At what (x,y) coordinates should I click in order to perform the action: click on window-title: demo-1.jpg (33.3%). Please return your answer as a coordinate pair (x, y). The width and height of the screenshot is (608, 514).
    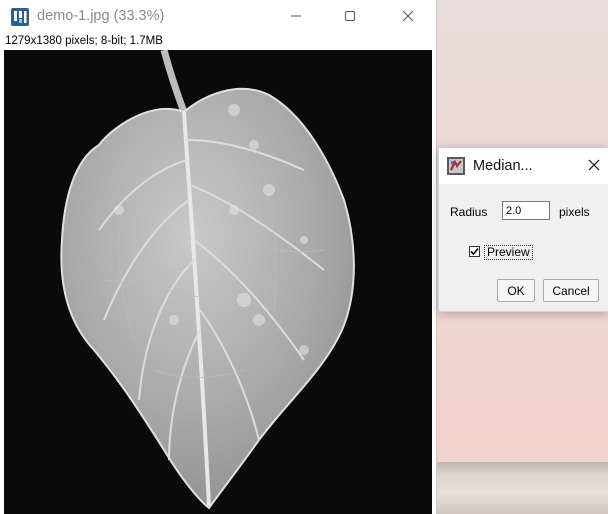
    Looking at the image, I should click on (101, 16).